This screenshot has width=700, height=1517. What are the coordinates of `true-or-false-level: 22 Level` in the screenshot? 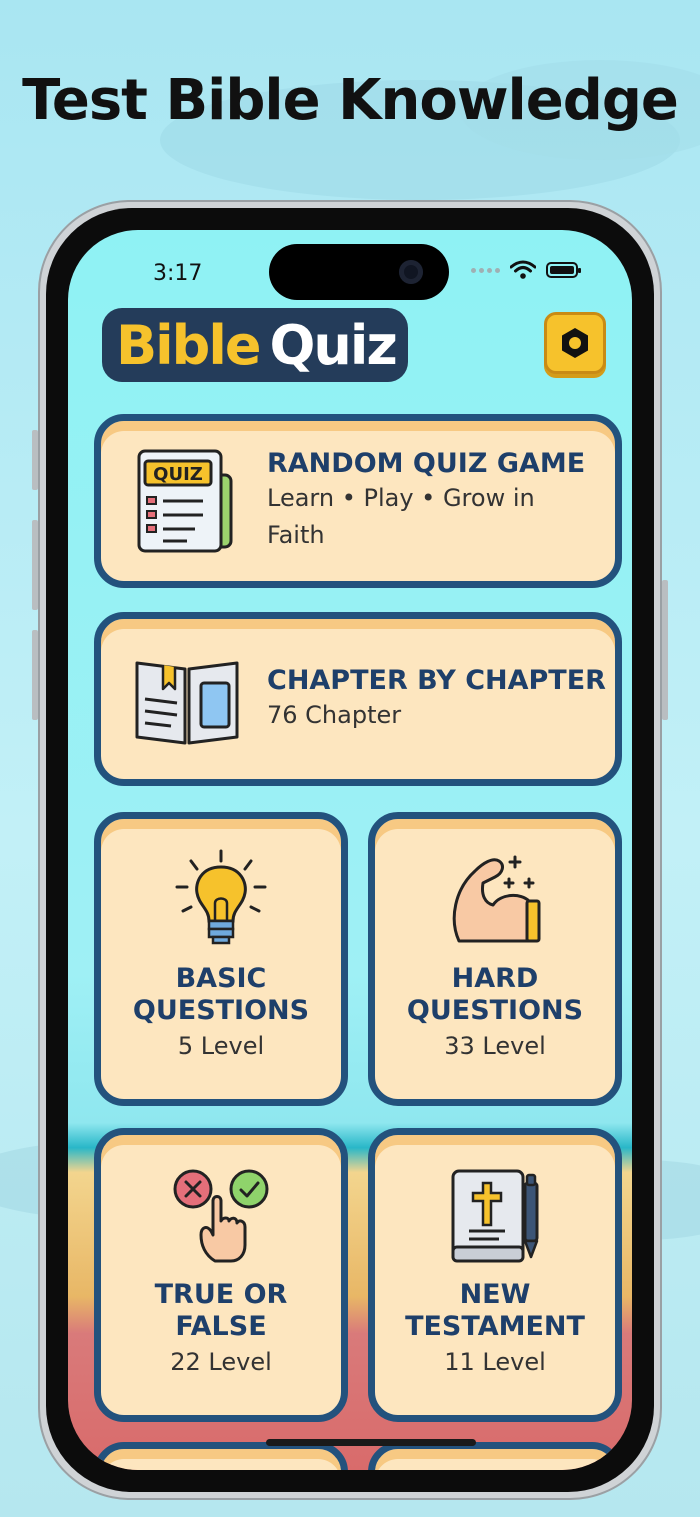 It's located at (221, 1362).